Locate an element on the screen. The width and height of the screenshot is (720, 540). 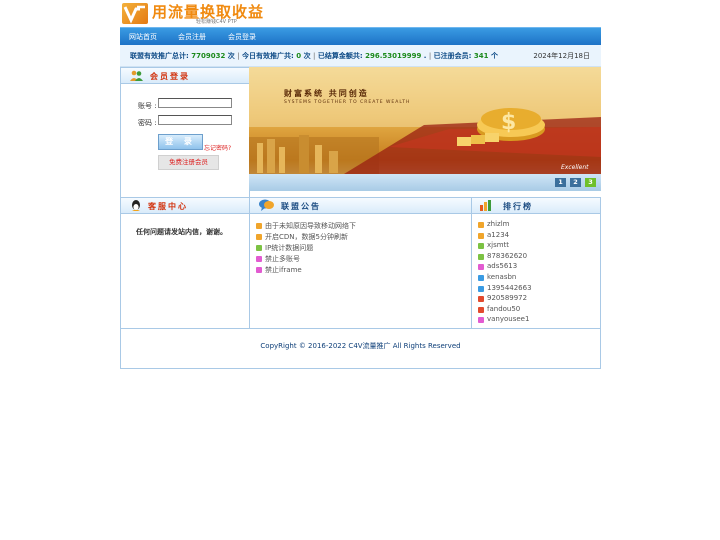
service-panel-header: 客服中心 is located at coordinates (185, 206).